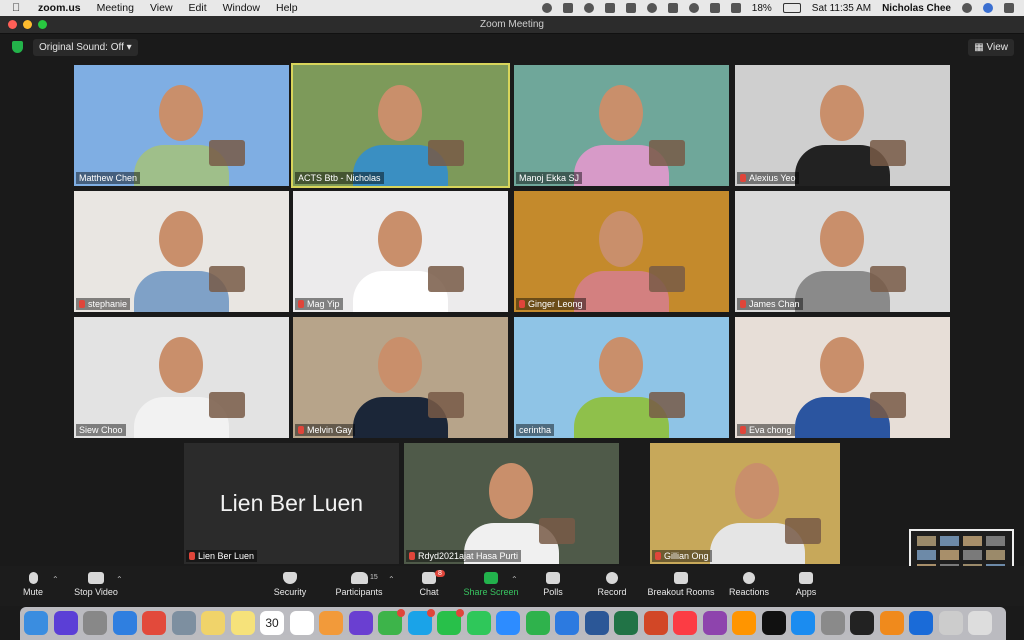  Describe the element at coordinates (832, 623) in the screenshot. I see `settings-icon` at that location.